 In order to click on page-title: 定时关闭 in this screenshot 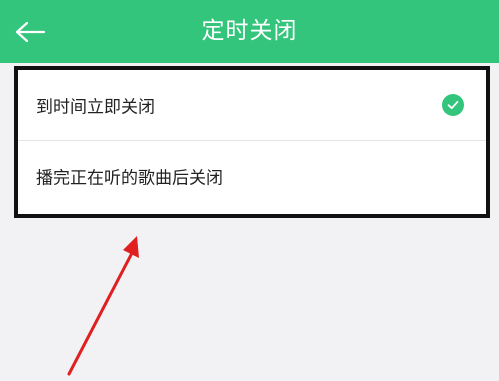, I will do `click(249, 31)`.